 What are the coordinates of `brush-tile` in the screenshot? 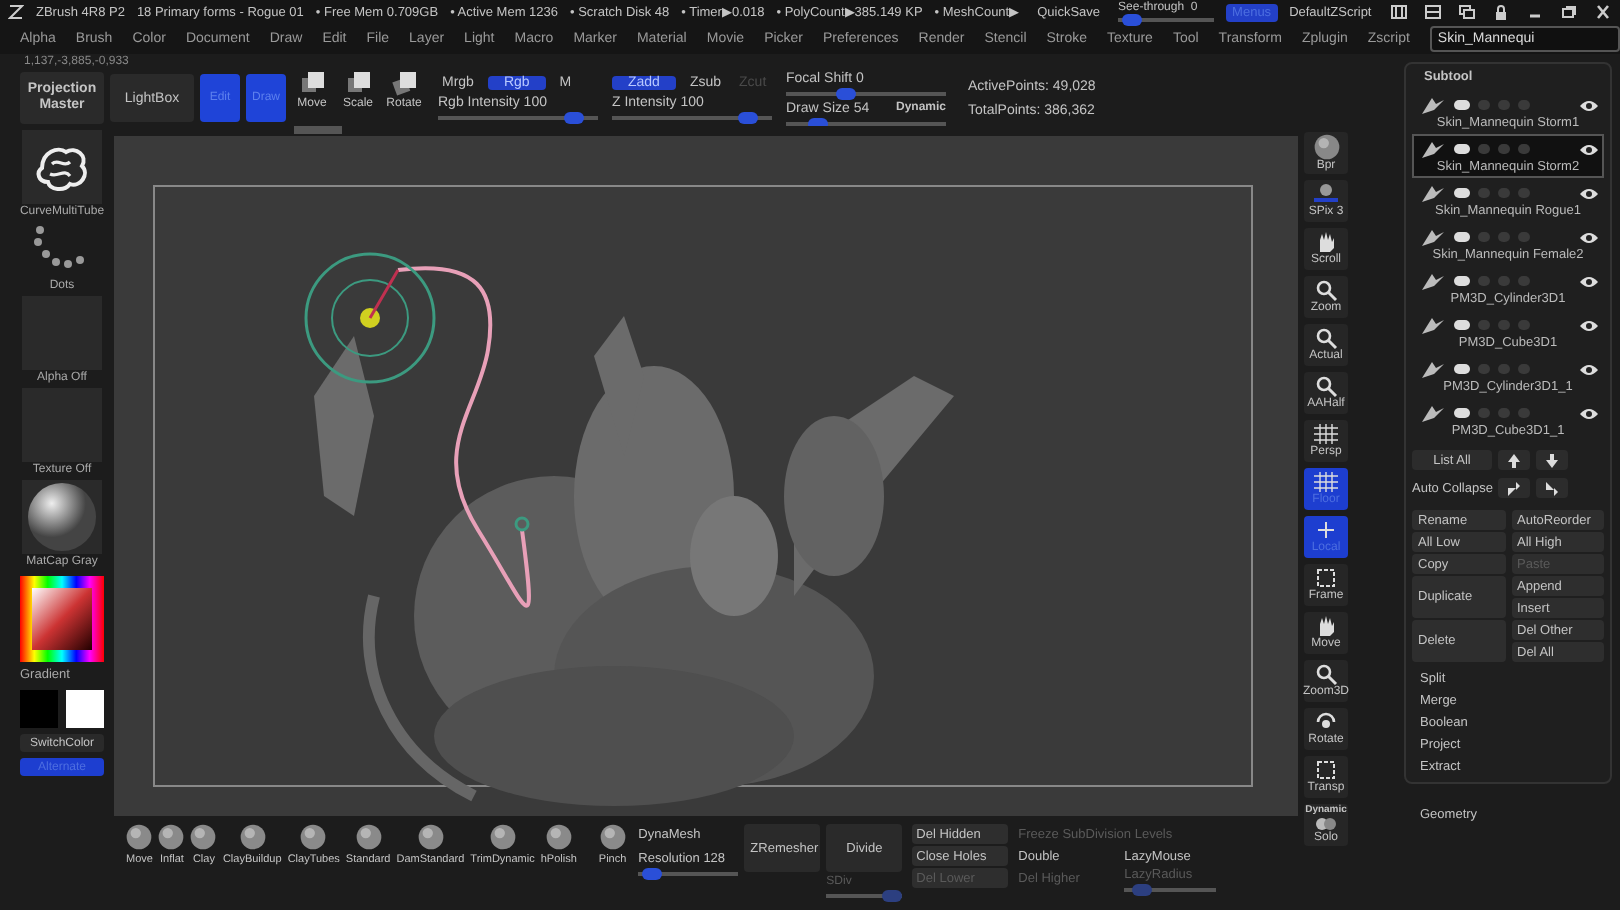 It's located at (62, 167).